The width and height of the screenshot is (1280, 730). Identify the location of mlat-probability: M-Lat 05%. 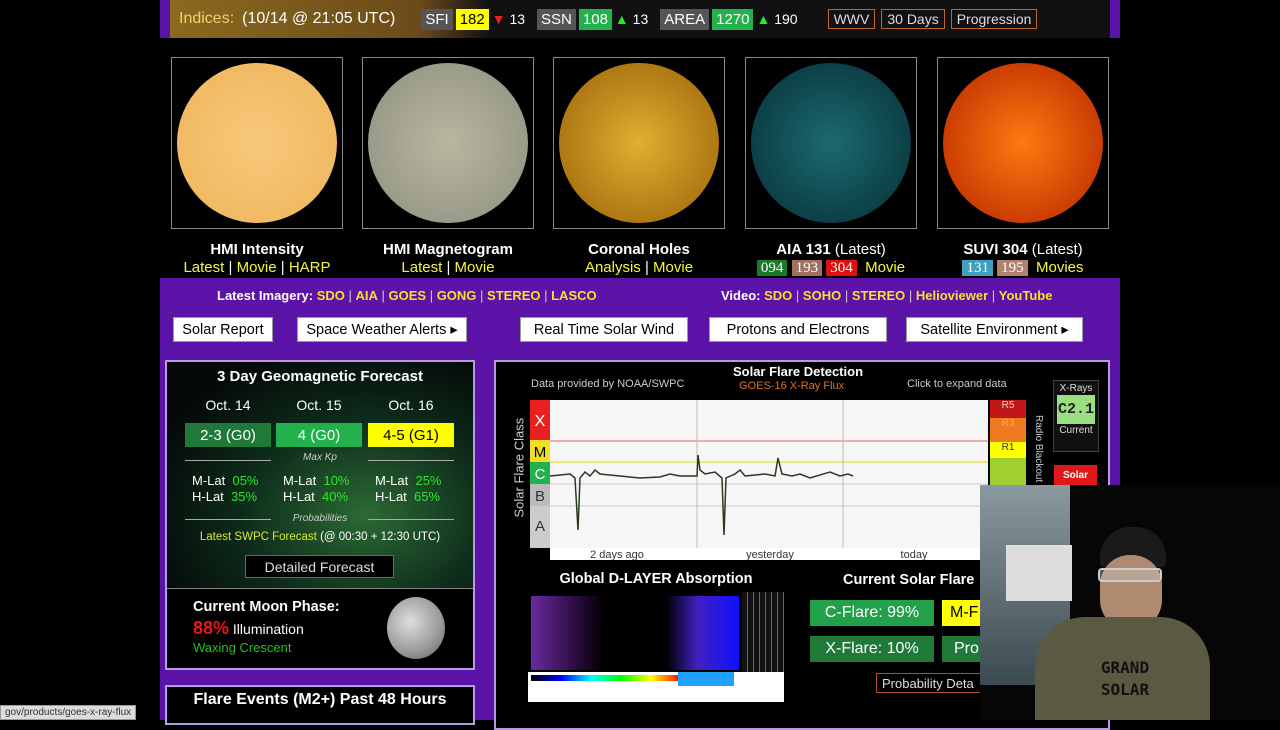
(225, 480).